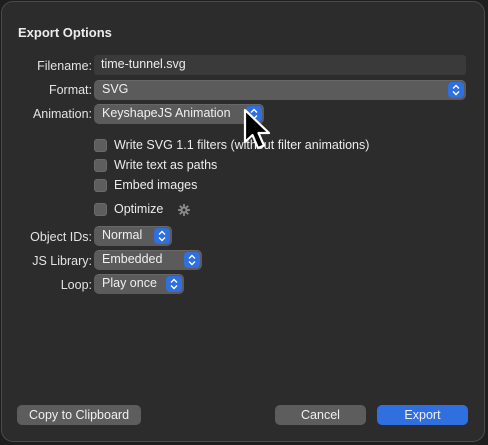  What do you see at coordinates (139, 209) in the screenshot?
I see `optimize-label: Optimize` at bounding box center [139, 209].